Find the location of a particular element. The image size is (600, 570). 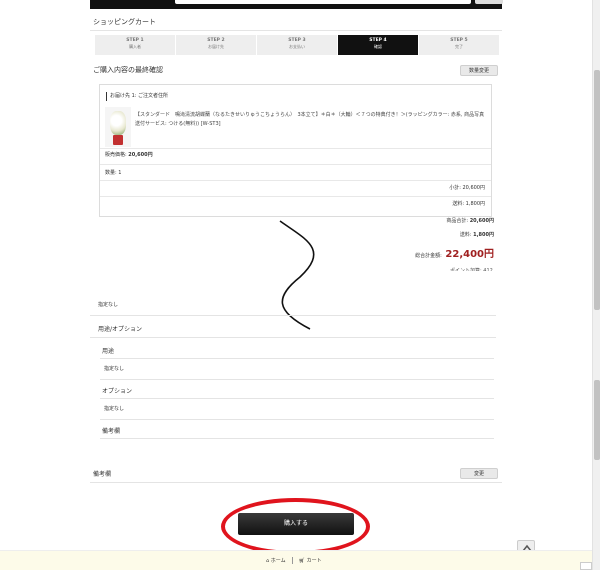

remarks-inner-label: 備考欄 is located at coordinates (111, 431).